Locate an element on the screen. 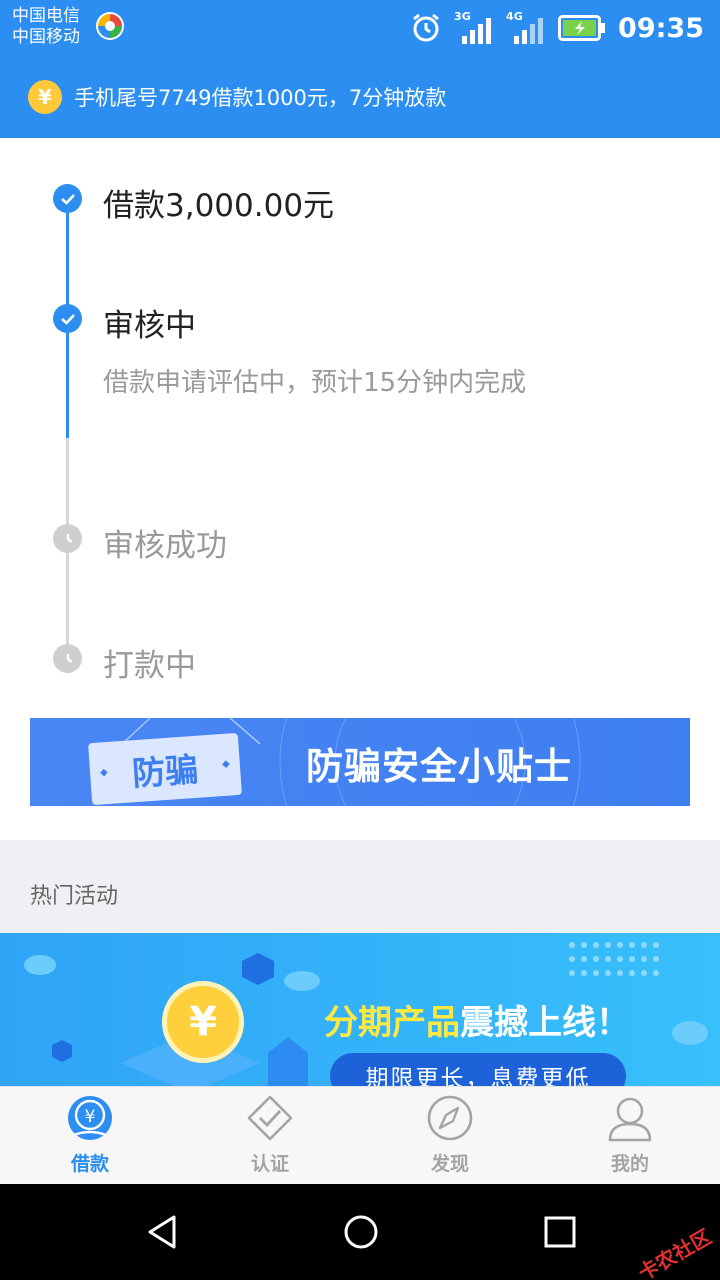  back-icon is located at coordinates (162, 1232).